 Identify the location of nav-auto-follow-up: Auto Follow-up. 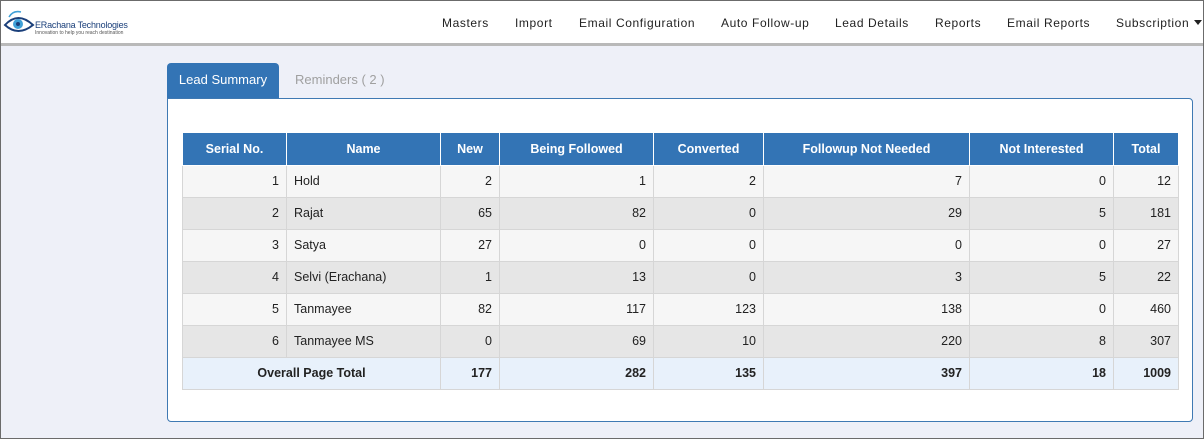
(765, 23).